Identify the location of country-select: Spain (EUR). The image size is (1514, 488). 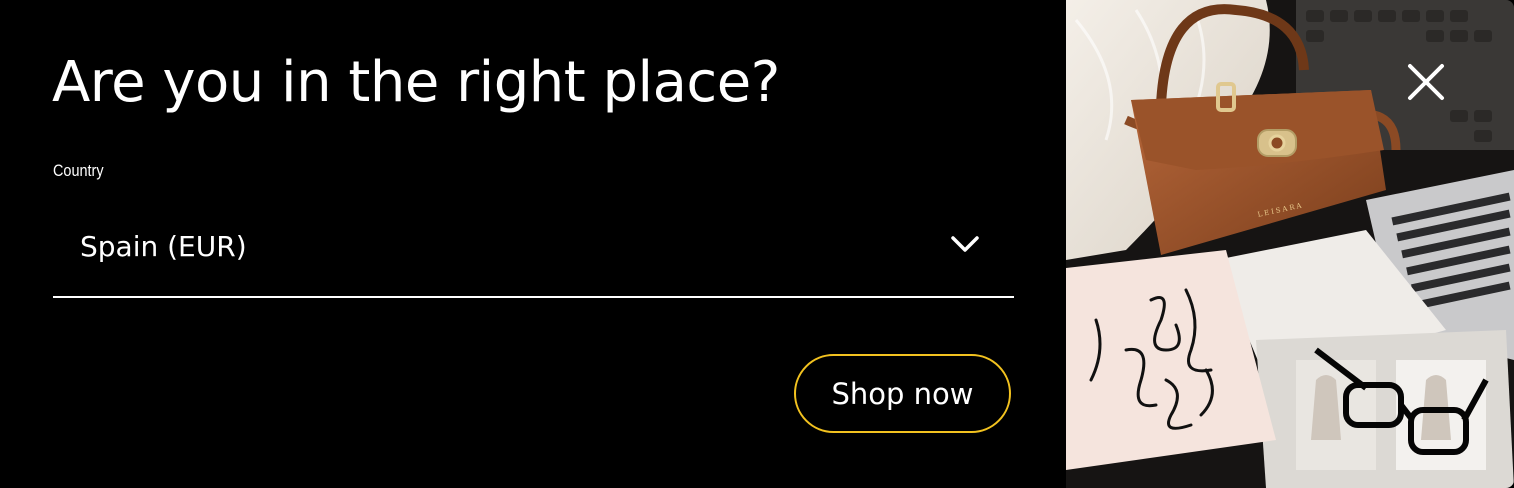
(533, 255).